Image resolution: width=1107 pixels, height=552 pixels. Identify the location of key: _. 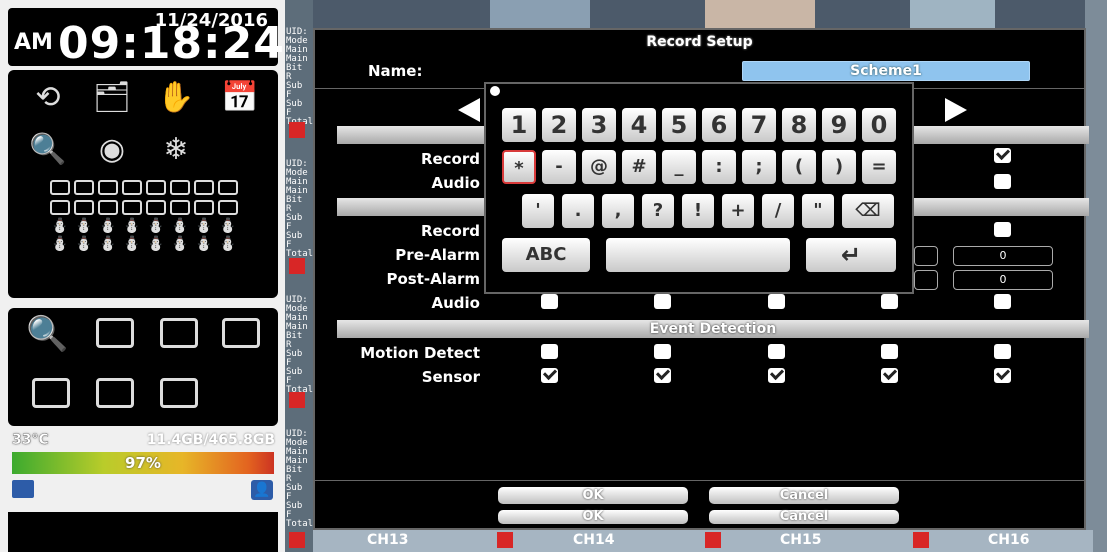
(679, 167).